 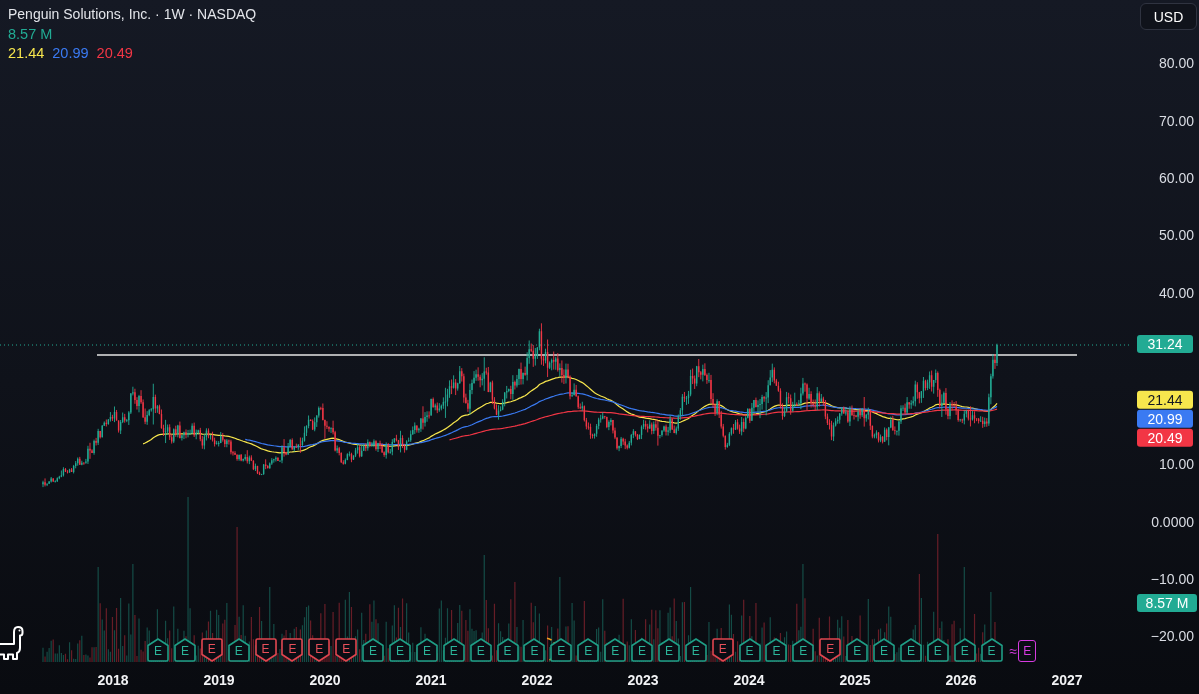 I want to click on price-tick-label: 60.00, so click(x=1176, y=178).